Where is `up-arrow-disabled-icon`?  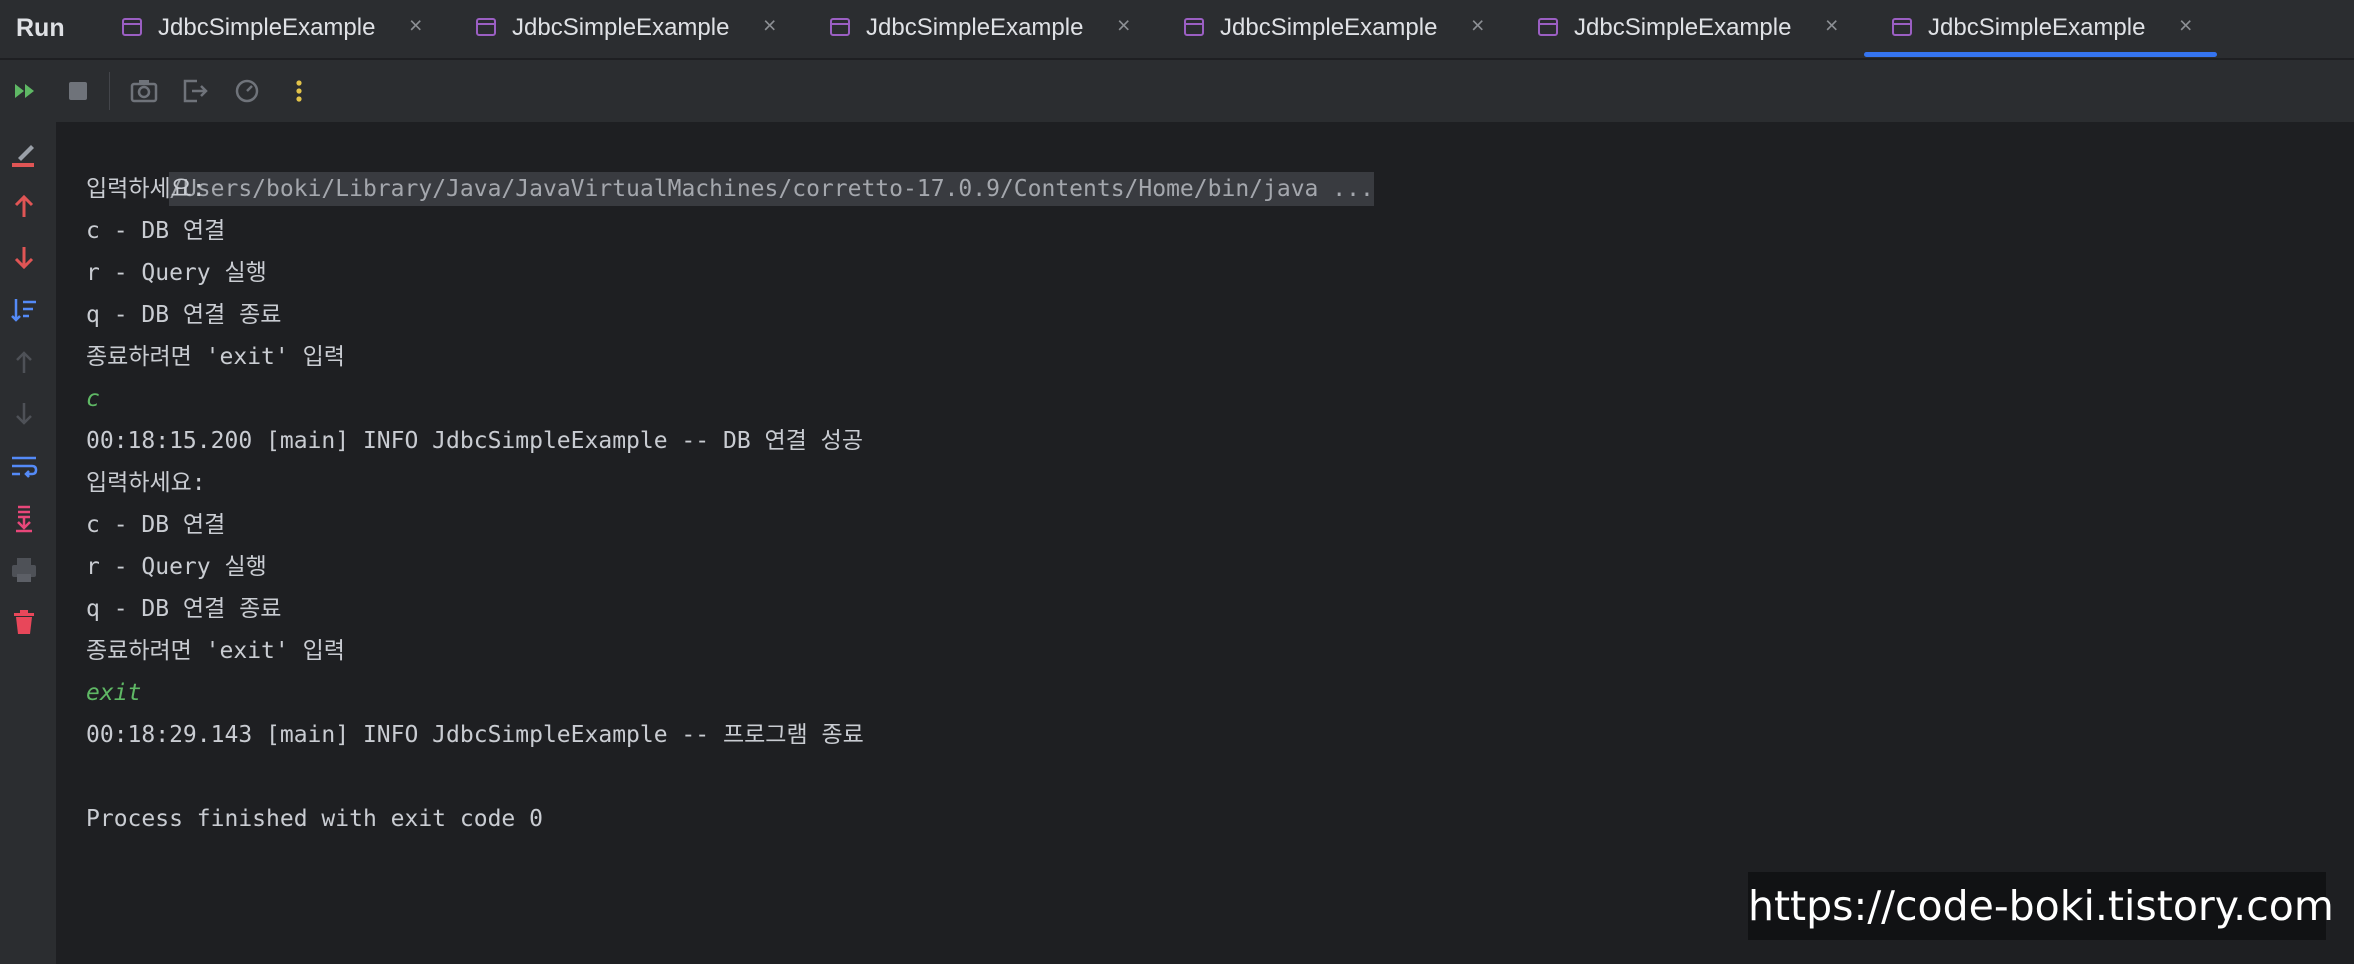 up-arrow-disabled-icon is located at coordinates (24, 362).